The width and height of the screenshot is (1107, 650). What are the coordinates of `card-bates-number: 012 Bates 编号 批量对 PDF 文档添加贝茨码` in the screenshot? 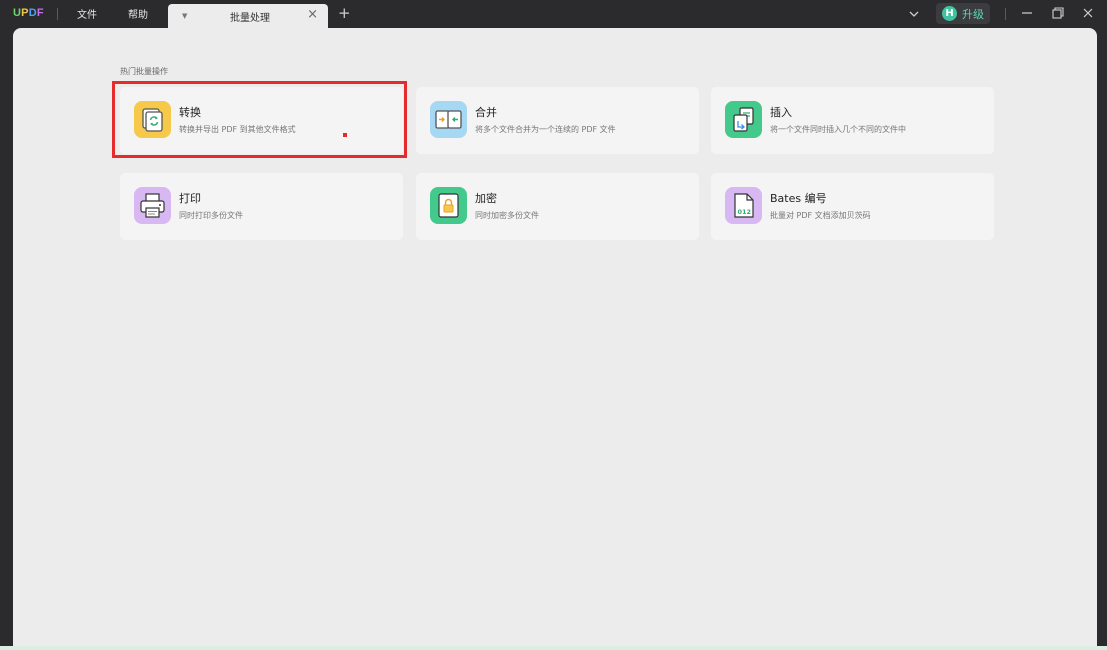 It's located at (852, 206).